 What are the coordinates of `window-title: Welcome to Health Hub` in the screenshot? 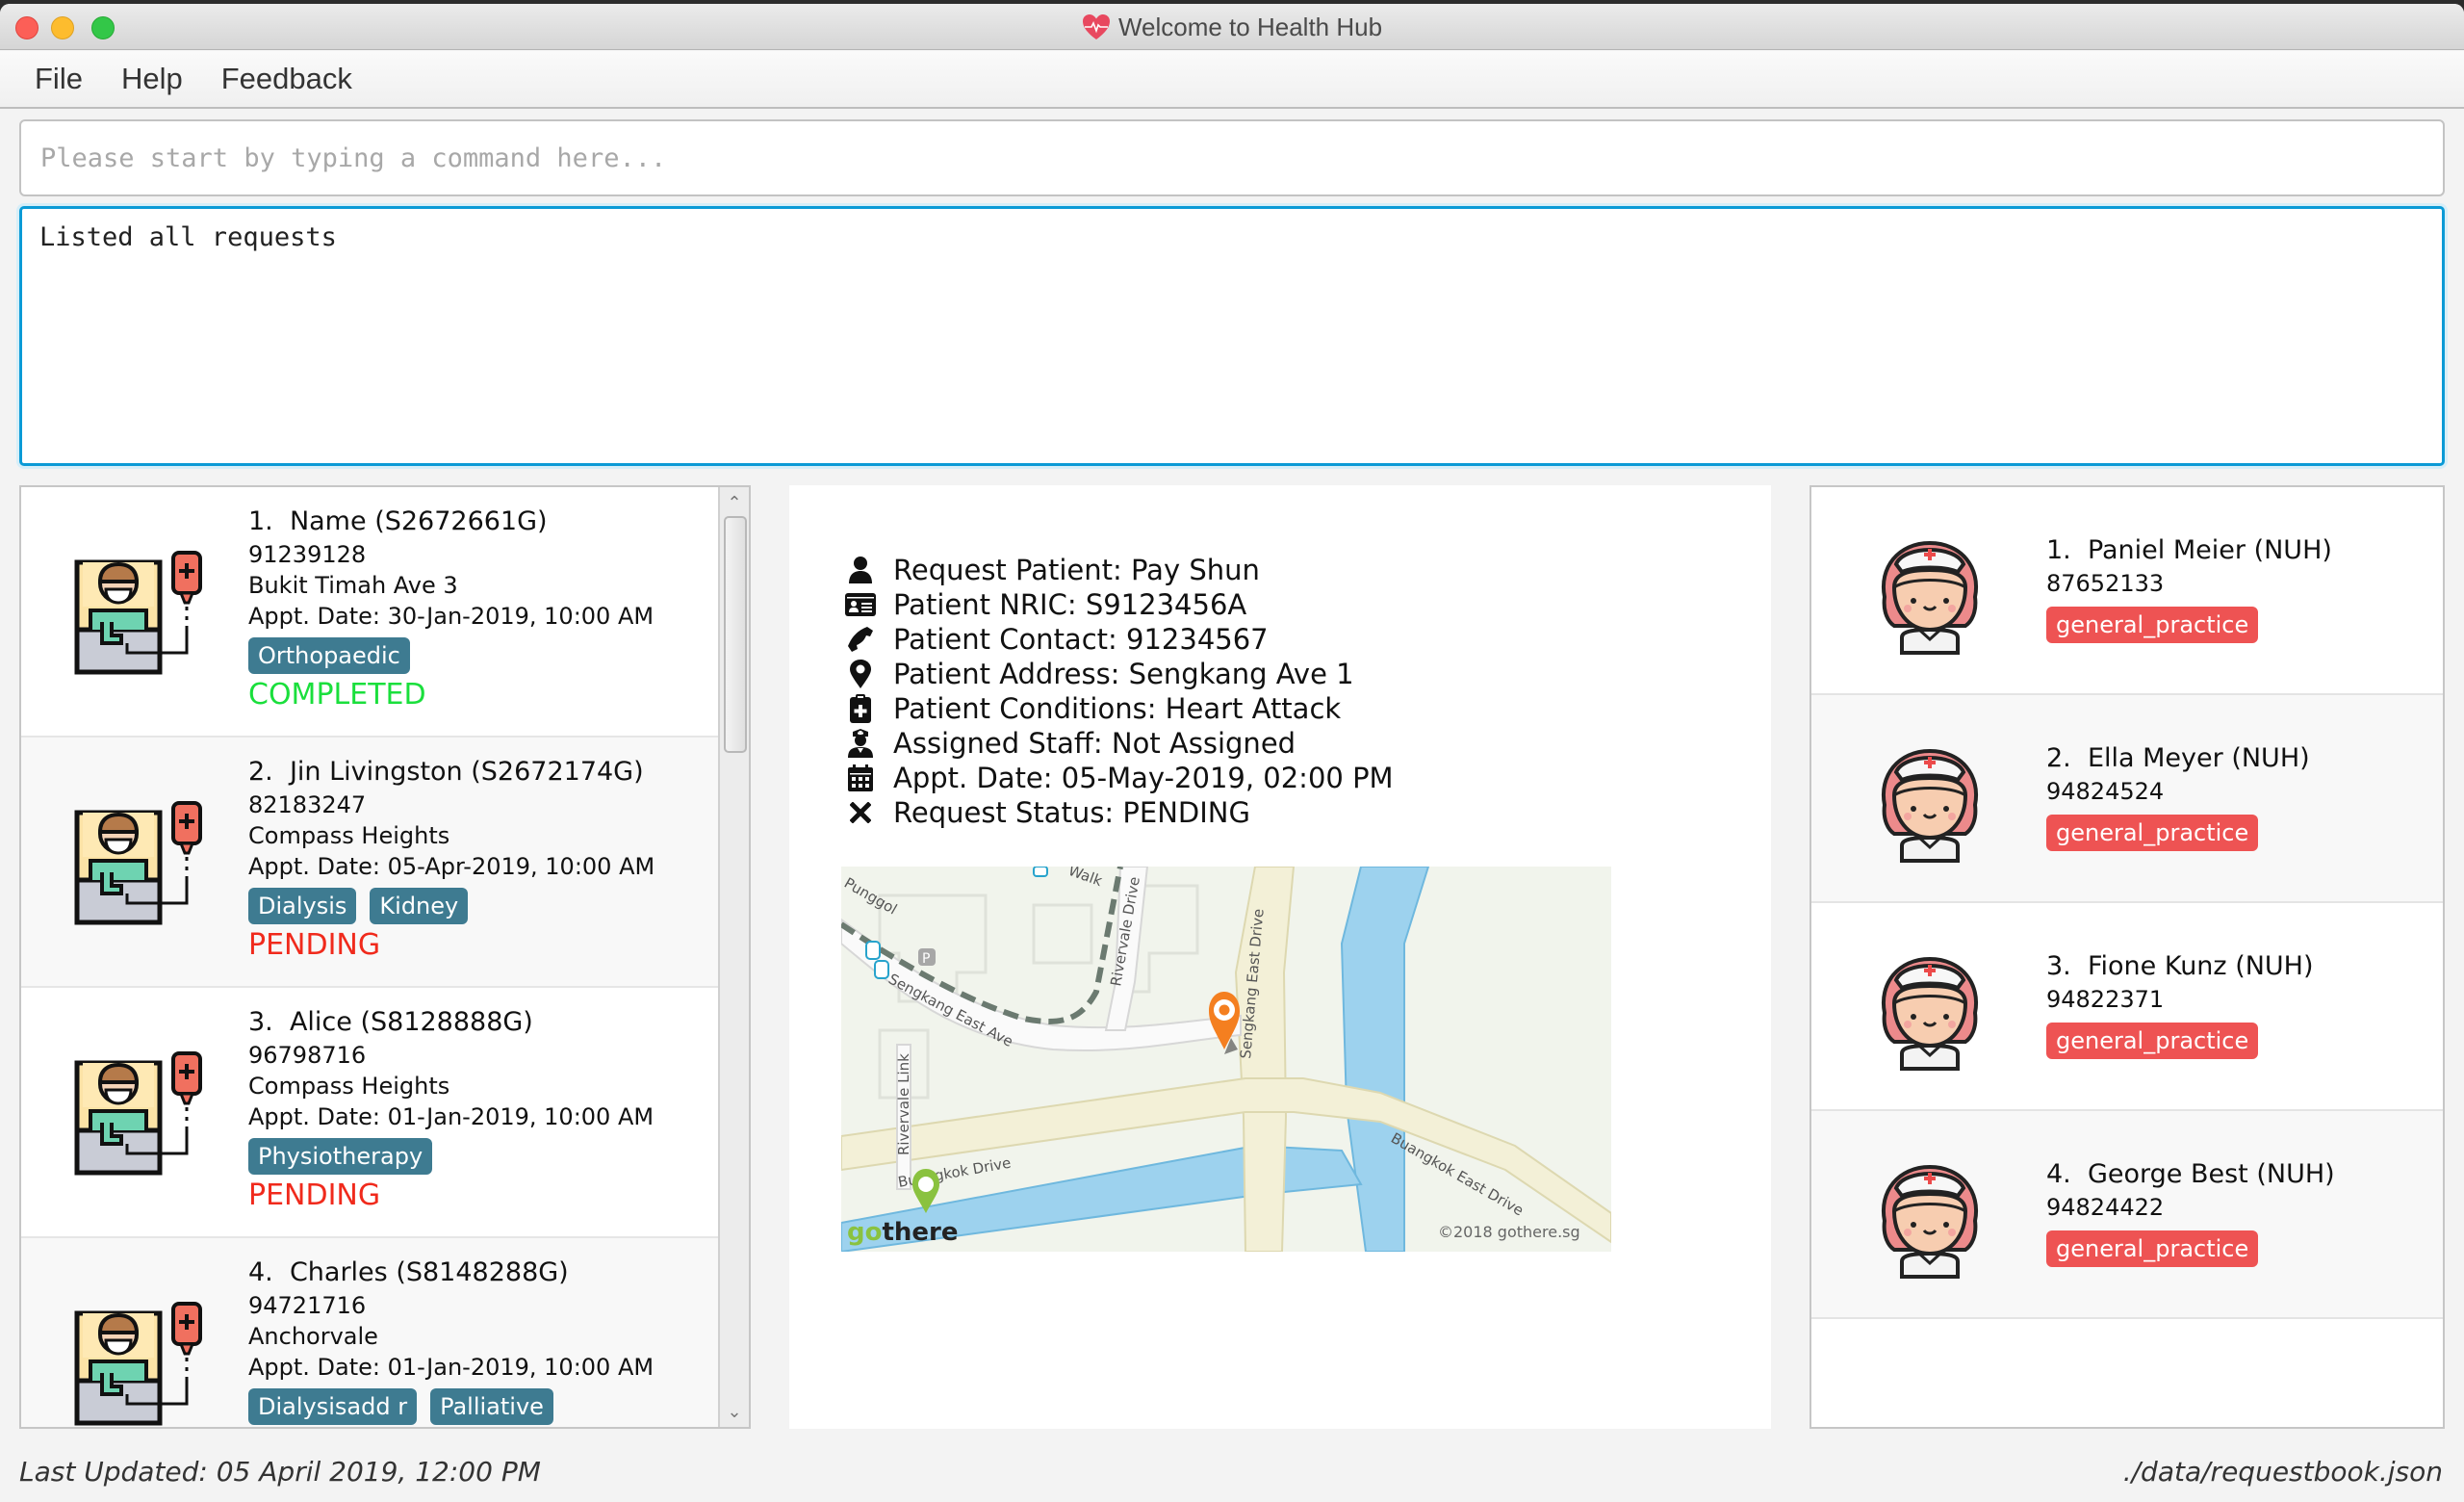 It's located at (1232, 27).